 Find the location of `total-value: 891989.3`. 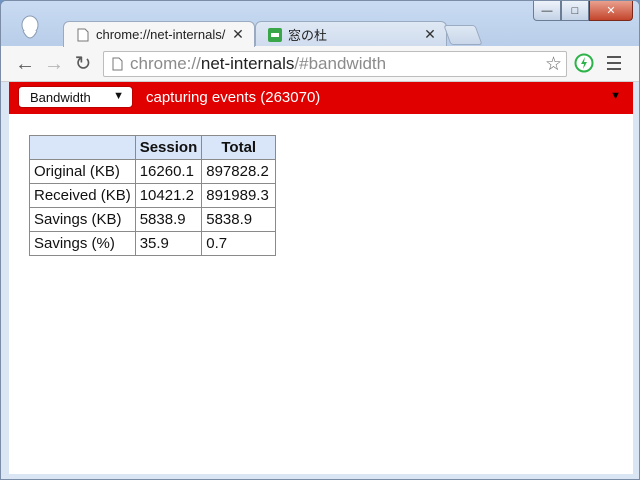

total-value: 891989.3 is located at coordinates (239, 195).